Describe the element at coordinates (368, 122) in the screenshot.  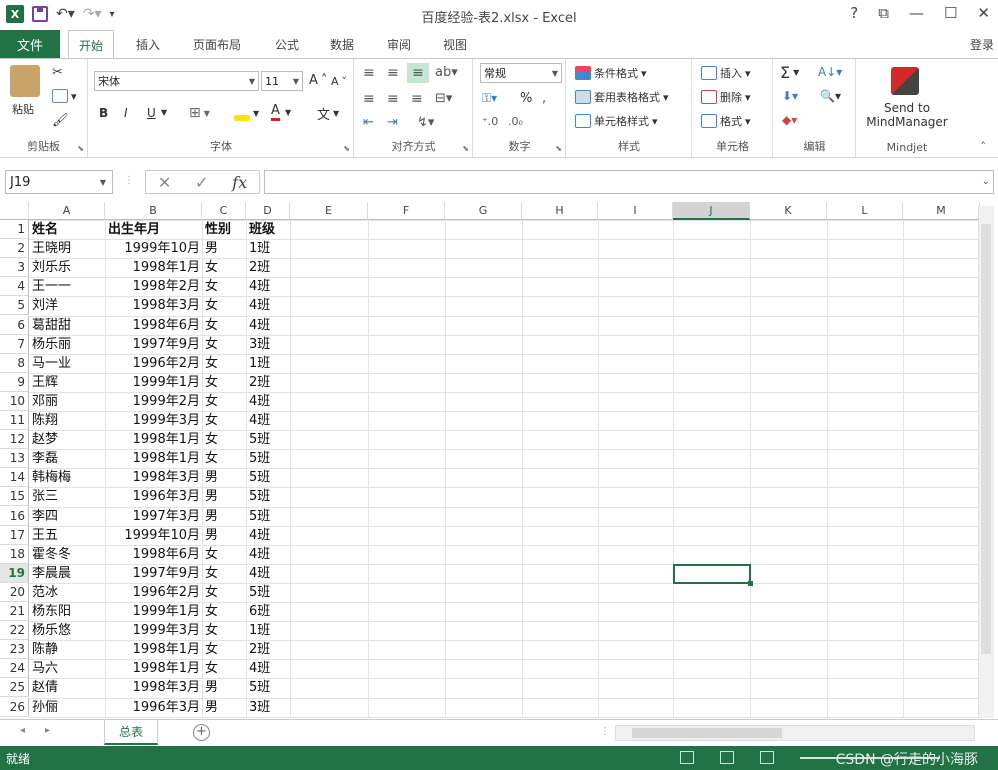
I see `decrease-indent-icon: ⇤` at that location.